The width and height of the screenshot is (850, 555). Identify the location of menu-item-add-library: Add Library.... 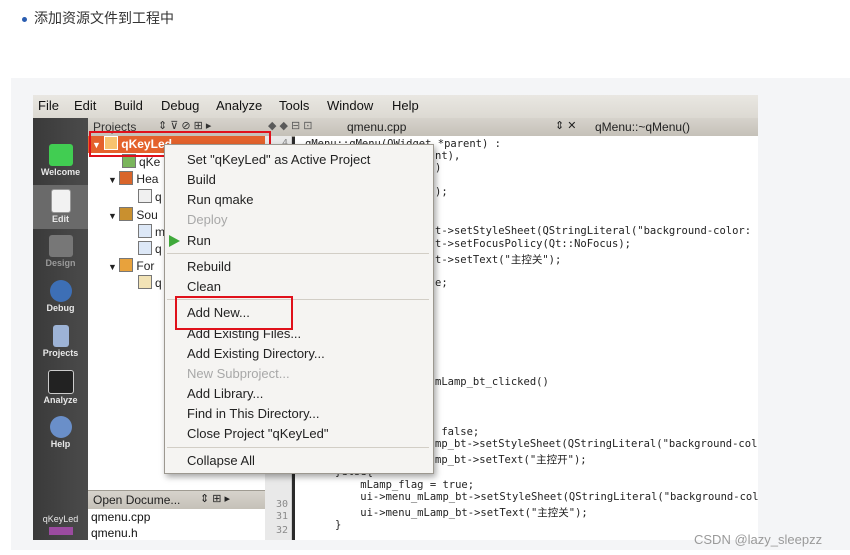
(225, 393).